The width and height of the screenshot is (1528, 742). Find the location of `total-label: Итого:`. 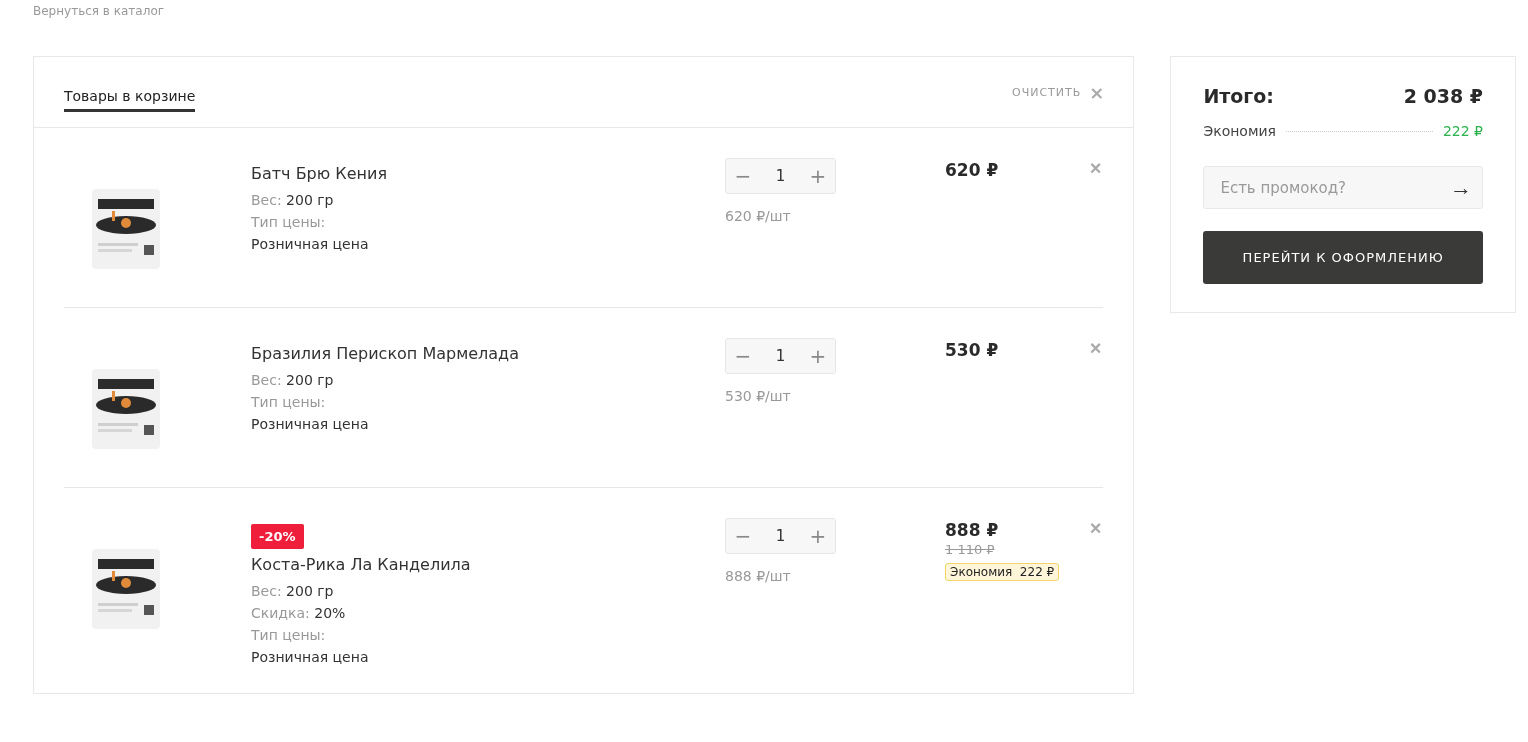

total-label: Итого: is located at coordinates (1238, 96).